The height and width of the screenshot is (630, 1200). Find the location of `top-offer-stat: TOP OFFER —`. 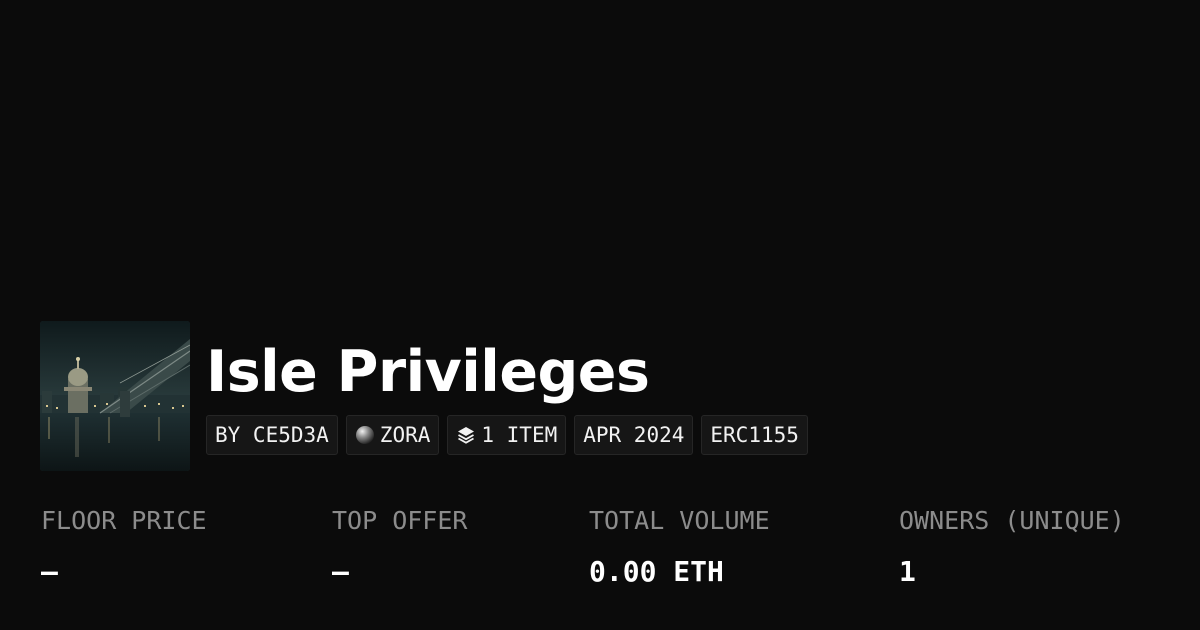

top-offer-stat: TOP OFFER — is located at coordinates (399, 546).